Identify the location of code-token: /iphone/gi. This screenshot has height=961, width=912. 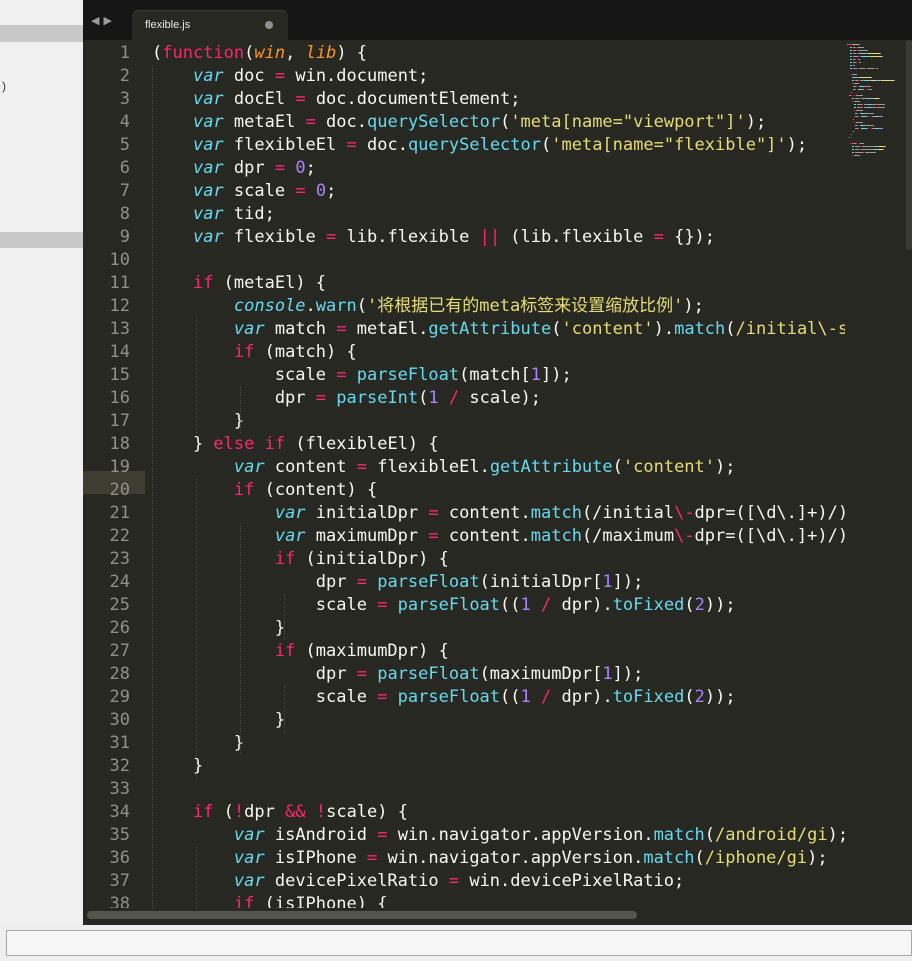
(756, 858).